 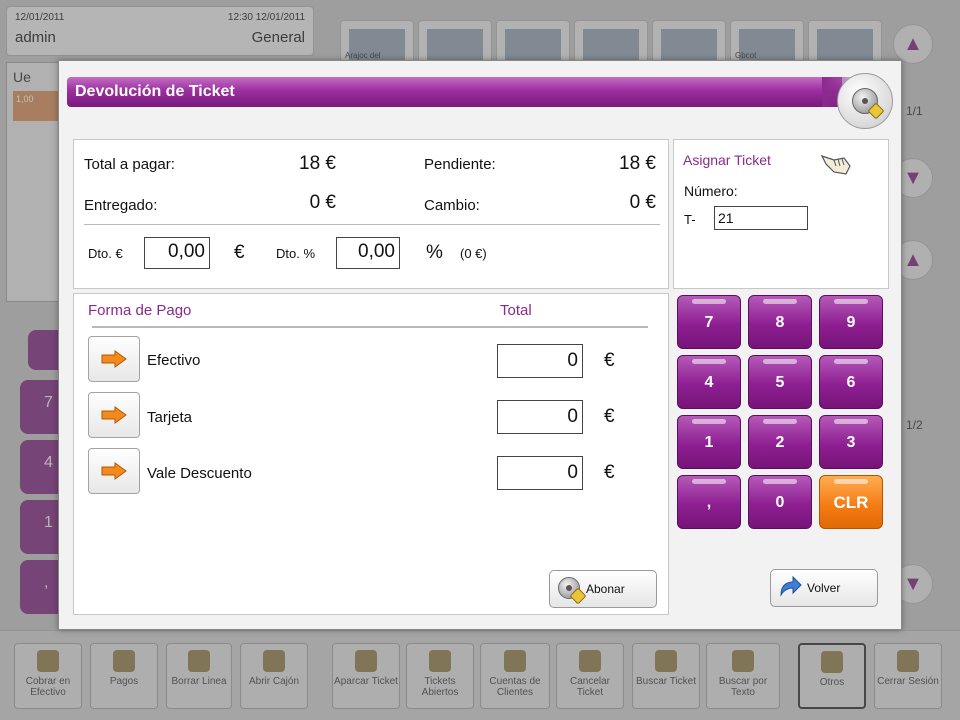 What do you see at coordinates (434, 252) in the screenshot?
I see `discount-pct-symbol: %` at bounding box center [434, 252].